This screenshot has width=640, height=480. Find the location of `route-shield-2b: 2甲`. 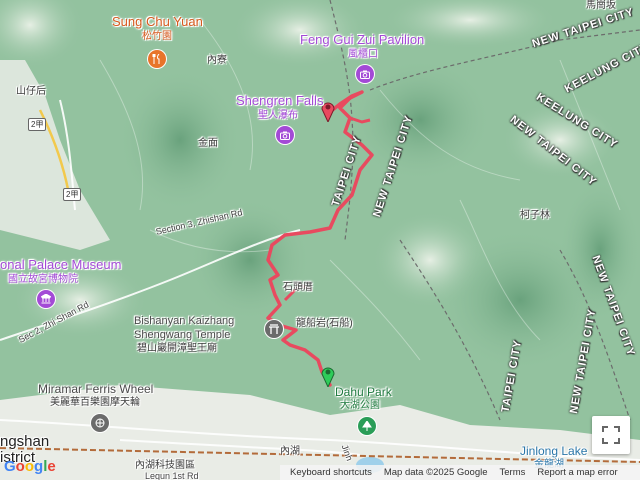

route-shield-2b: 2甲 is located at coordinates (72, 194).